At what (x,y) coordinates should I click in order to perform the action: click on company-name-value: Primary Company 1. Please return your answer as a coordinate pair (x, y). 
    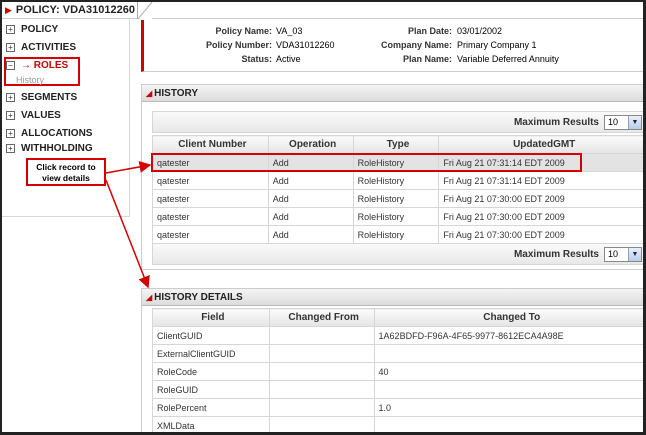
    Looking at the image, I should click on (497, 45).